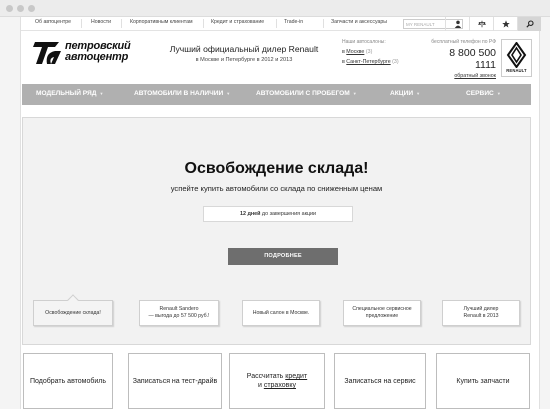  I want to click on promo-tab-line: Освобождение склада!, so click(73, 312).